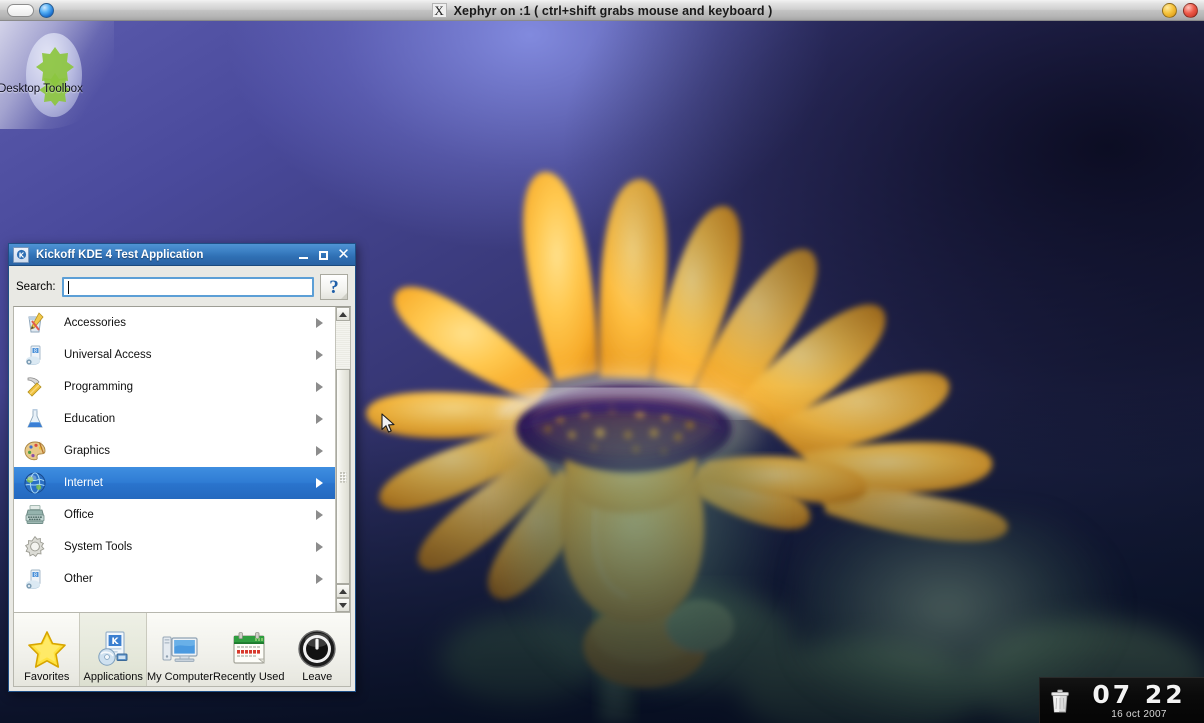 The height and width of the screenshot is (723, 1204). I want to click on tab-my-computer: My Computer, so click(180, 649).